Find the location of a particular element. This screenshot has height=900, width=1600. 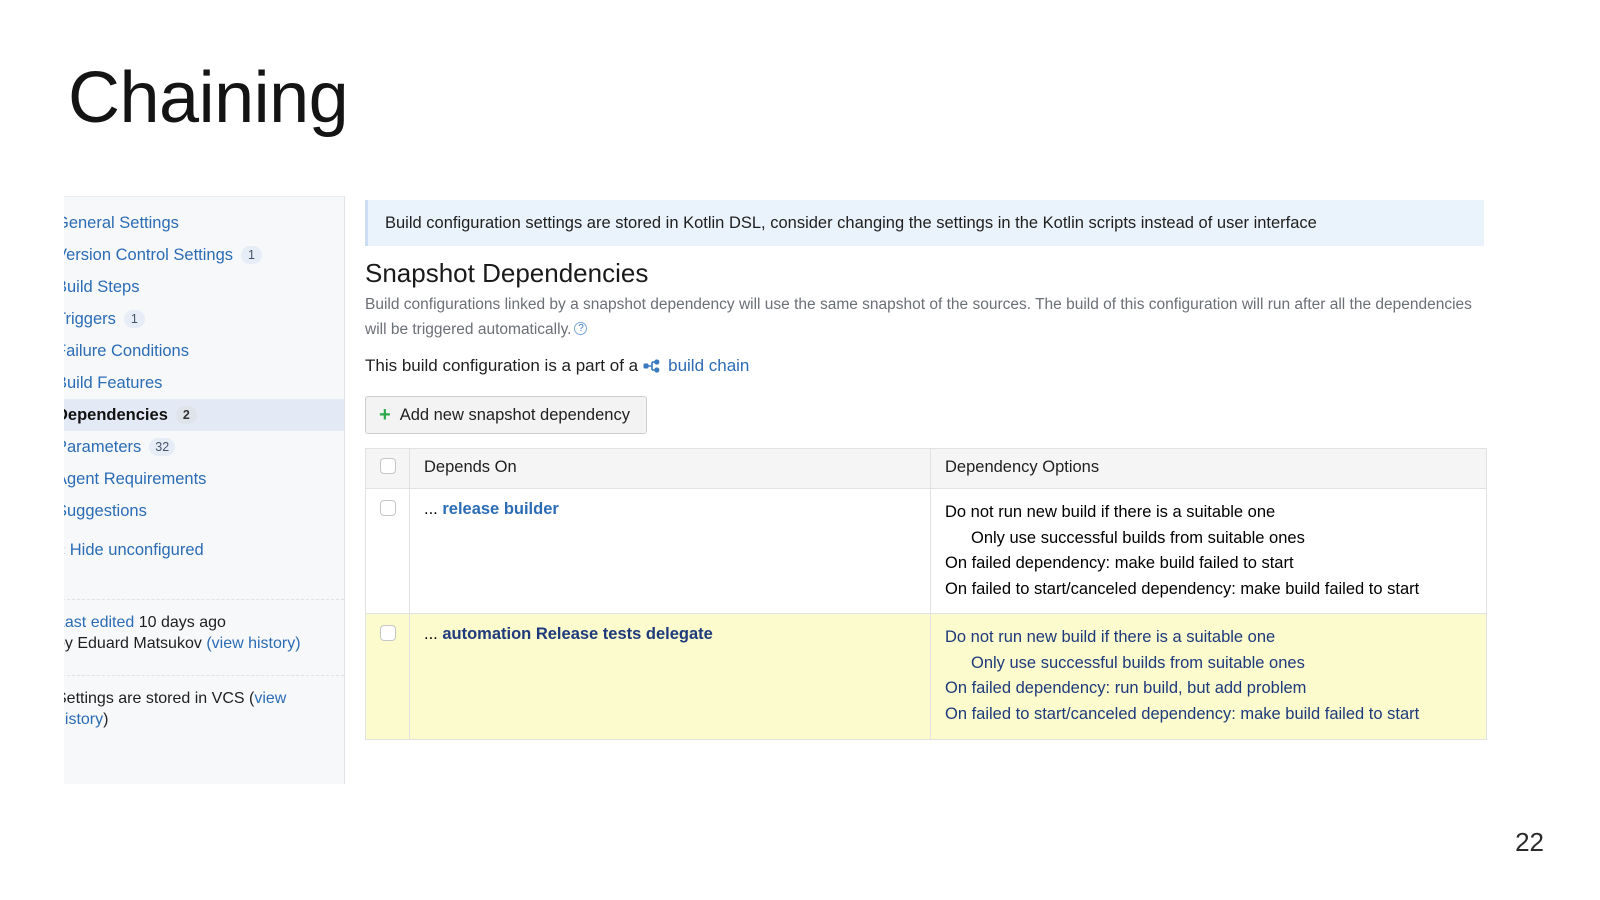

sidebar-item-label: Build Steps is located at coordinates (102, 286).